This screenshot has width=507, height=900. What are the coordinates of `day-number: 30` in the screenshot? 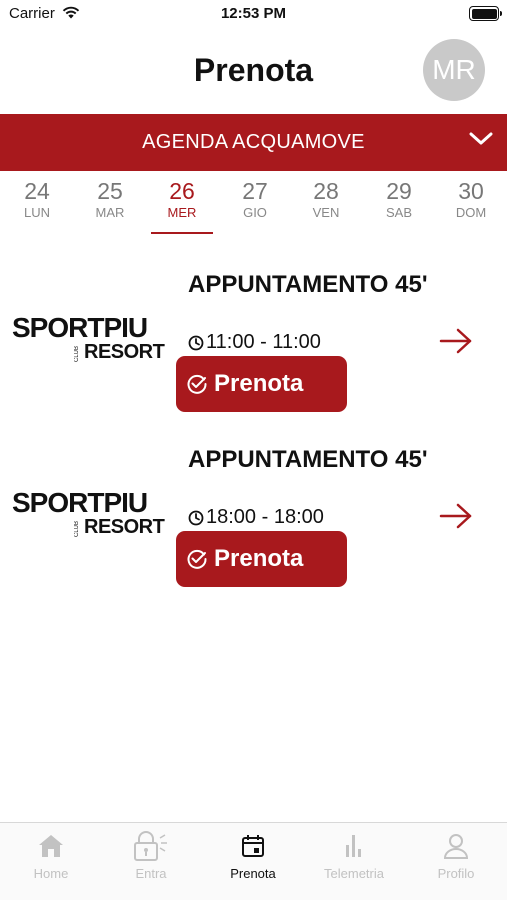 It's located at (471, 191).